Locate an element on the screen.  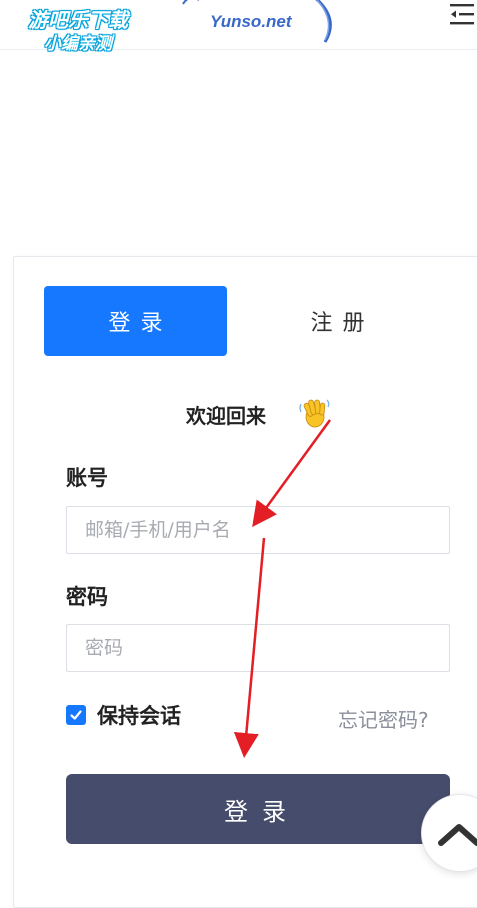
site-logo: Yunso.net is located at coordinates (251, 22).